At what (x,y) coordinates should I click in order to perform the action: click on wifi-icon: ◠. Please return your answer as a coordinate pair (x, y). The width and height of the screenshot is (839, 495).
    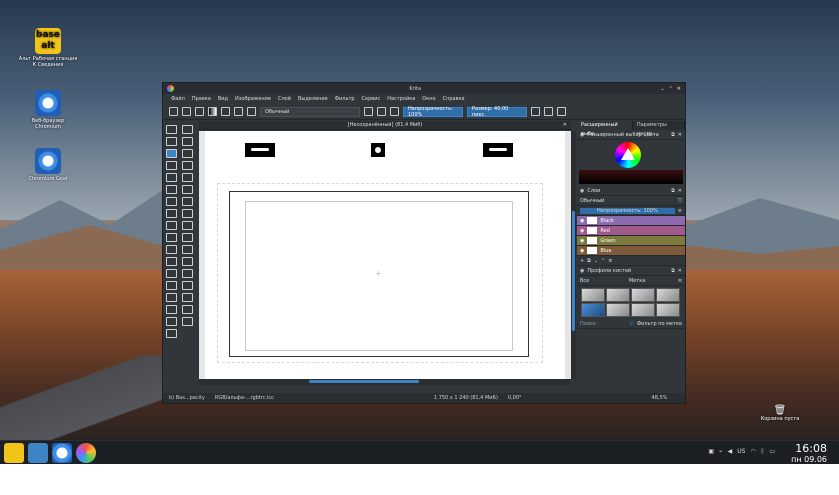
    Looking at the image, I should click on (752, 451).